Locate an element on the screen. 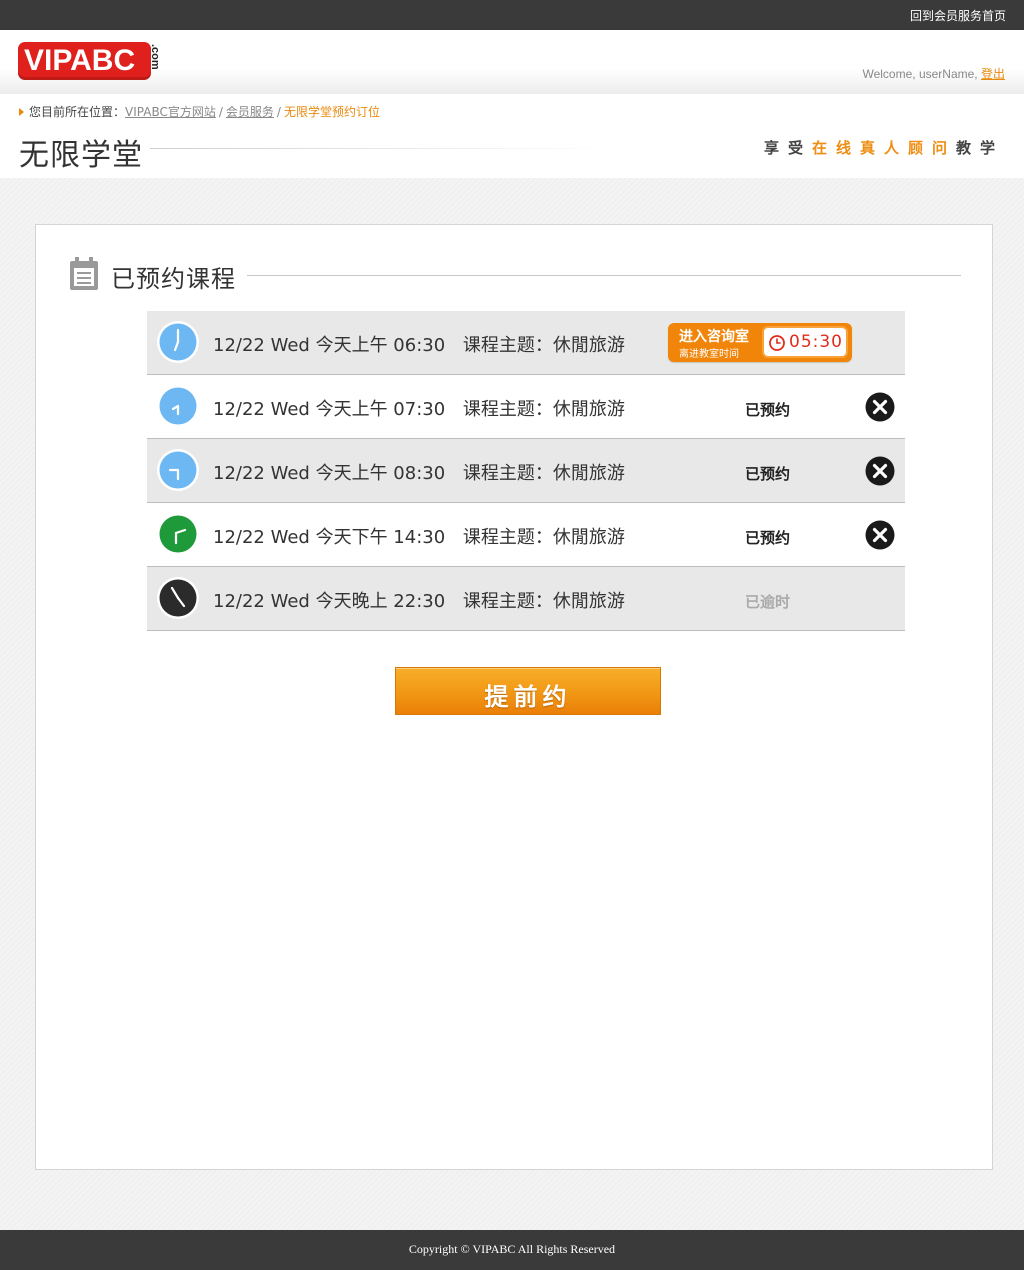 This screenshot has width=1024, height=1270. session-time: 今天上午 07:30 is located at coordinates (380, 409).